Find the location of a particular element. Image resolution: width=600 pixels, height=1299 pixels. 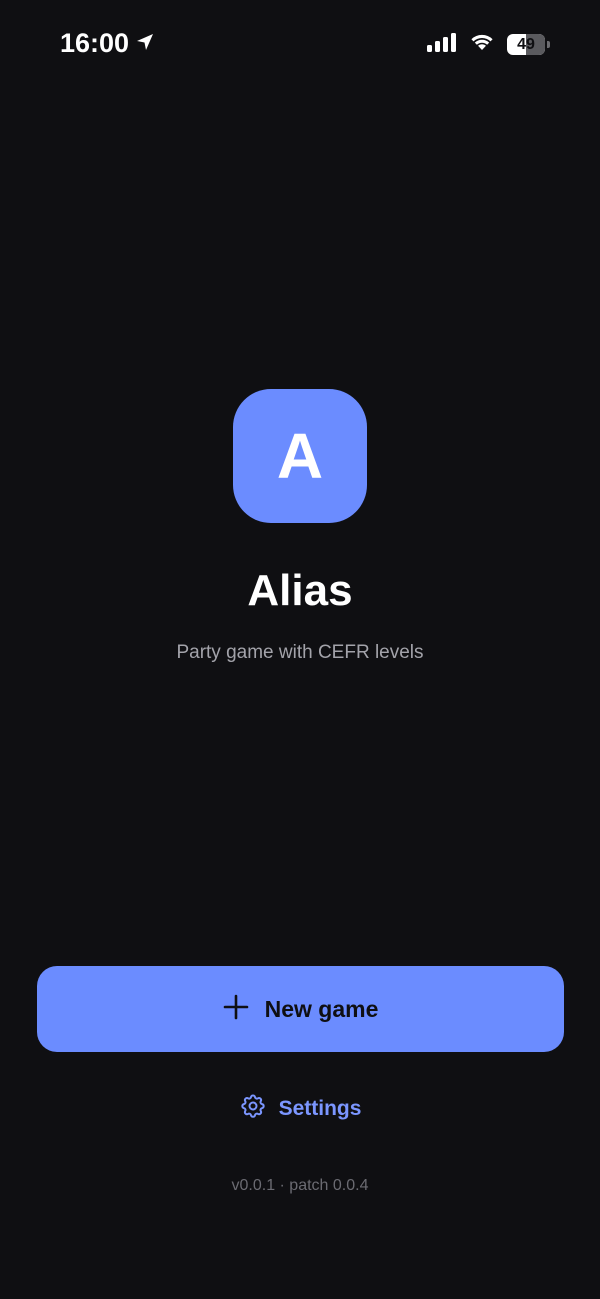

battery-icon: 49 is located at coordinates (528, 44).